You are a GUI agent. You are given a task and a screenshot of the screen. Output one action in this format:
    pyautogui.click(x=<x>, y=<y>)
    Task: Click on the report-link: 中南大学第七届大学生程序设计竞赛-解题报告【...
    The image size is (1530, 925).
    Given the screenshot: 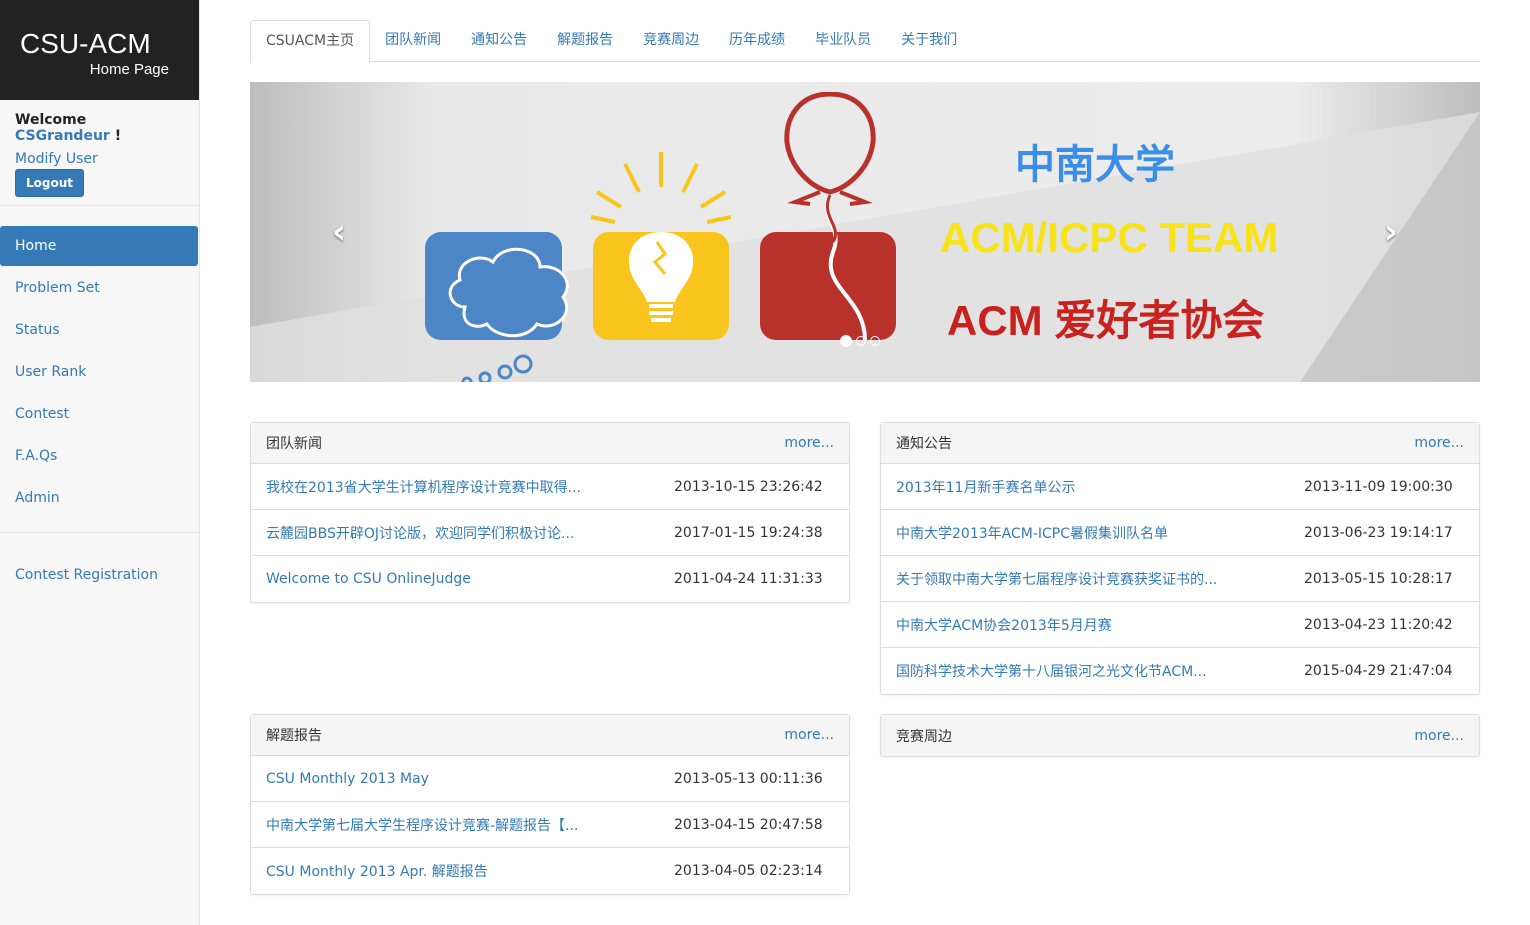 What is the action you would take?
    pyautogui.click(x=470, y=825)
    